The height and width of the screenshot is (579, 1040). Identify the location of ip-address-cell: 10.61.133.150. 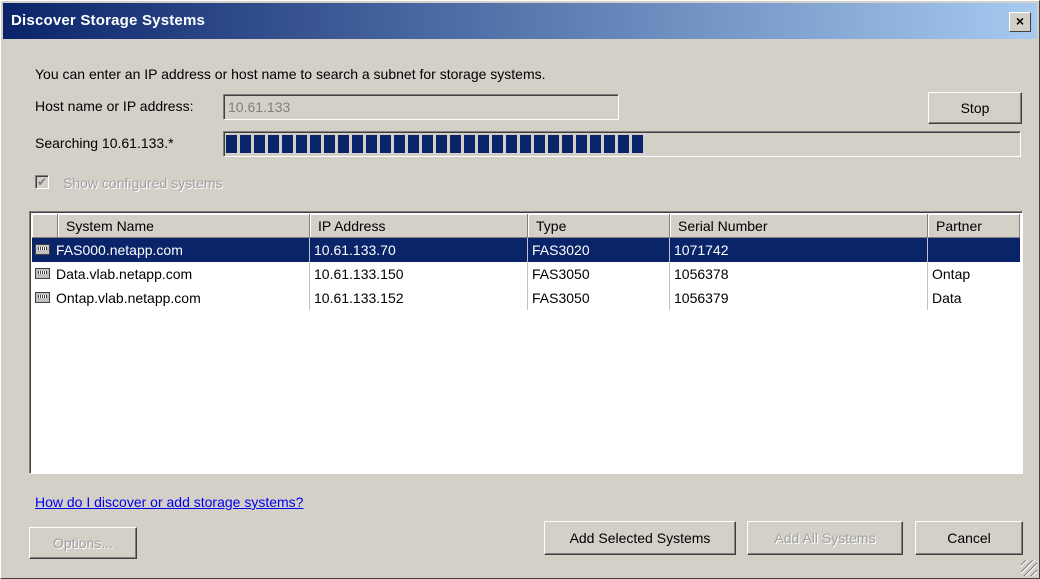
(419, 274).